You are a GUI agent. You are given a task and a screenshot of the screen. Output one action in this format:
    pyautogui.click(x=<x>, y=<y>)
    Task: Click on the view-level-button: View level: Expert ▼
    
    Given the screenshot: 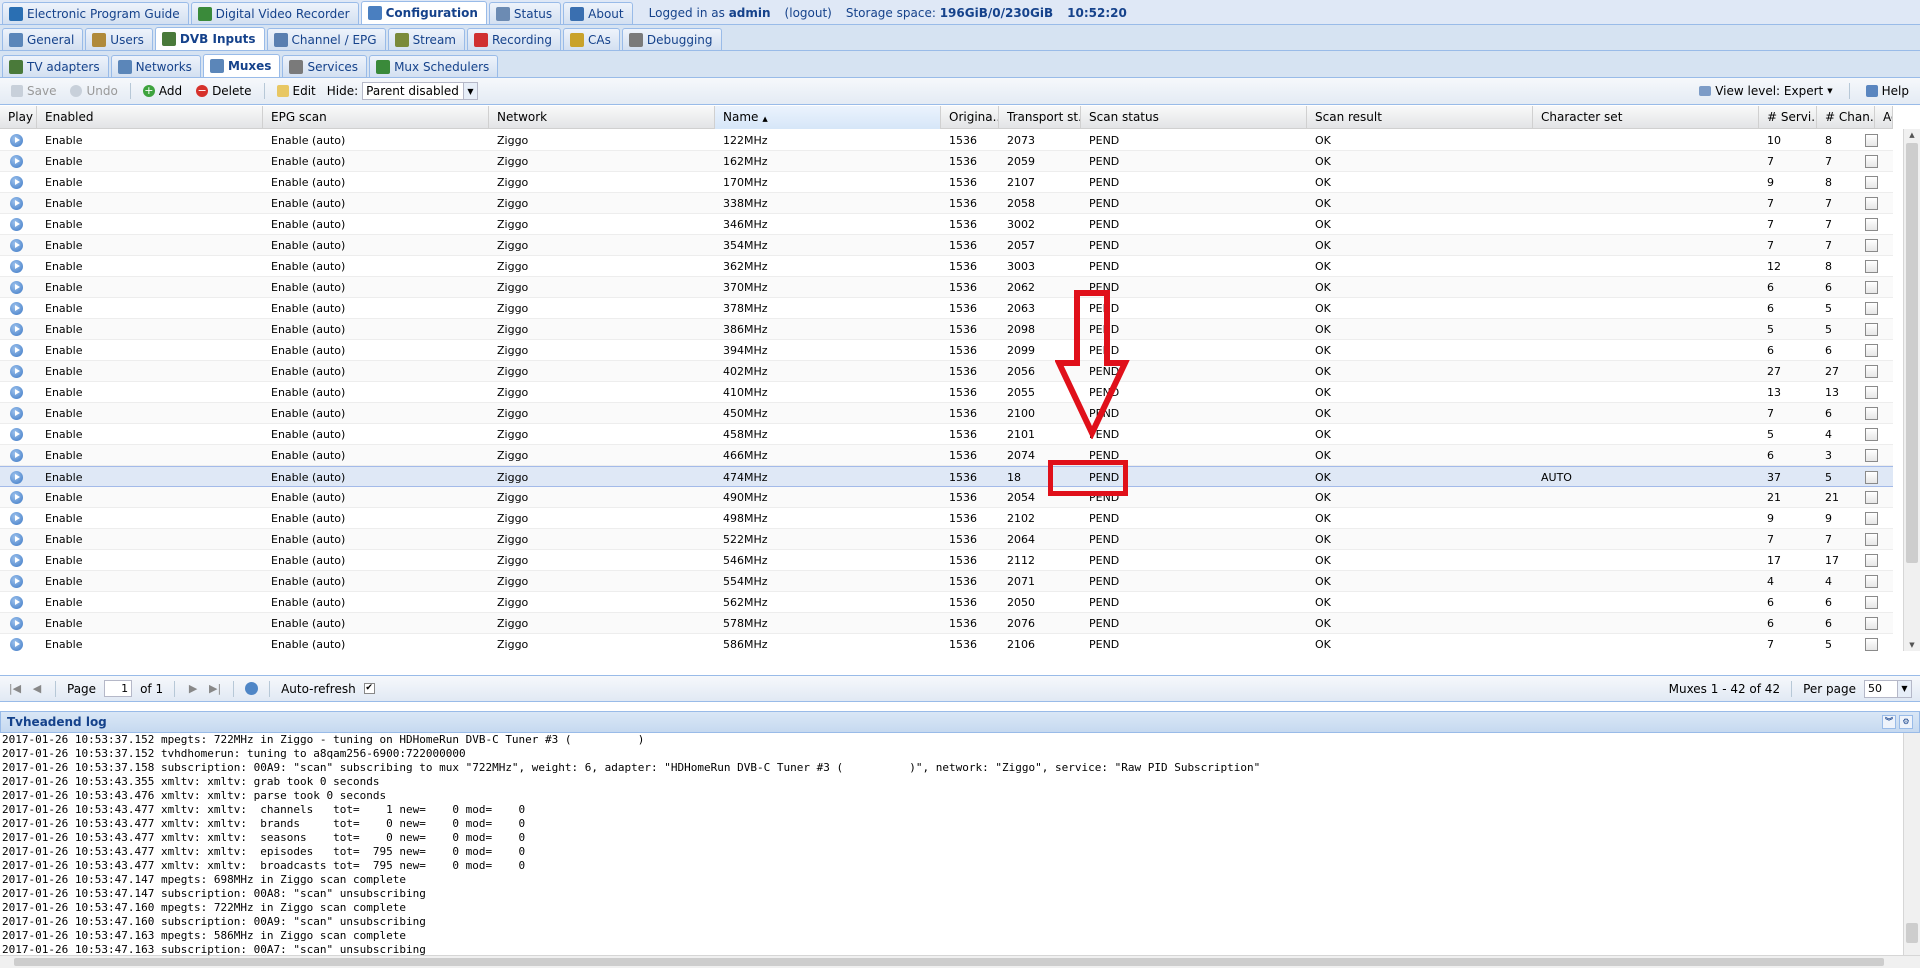 What is the action you would take?
    pyautogui.click(x=1765, y=91)
    